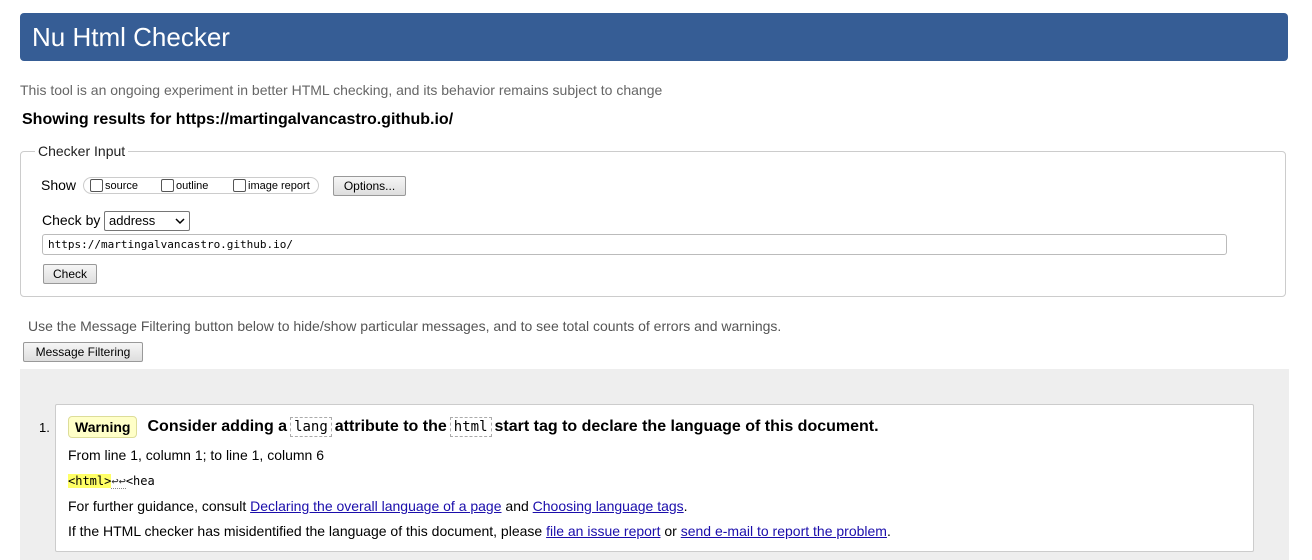 This screenshot has height=560, width=1312. Describe the element at coordinates (517, 506) in the screenshot. I see `guidance-text-2: and` at that location.